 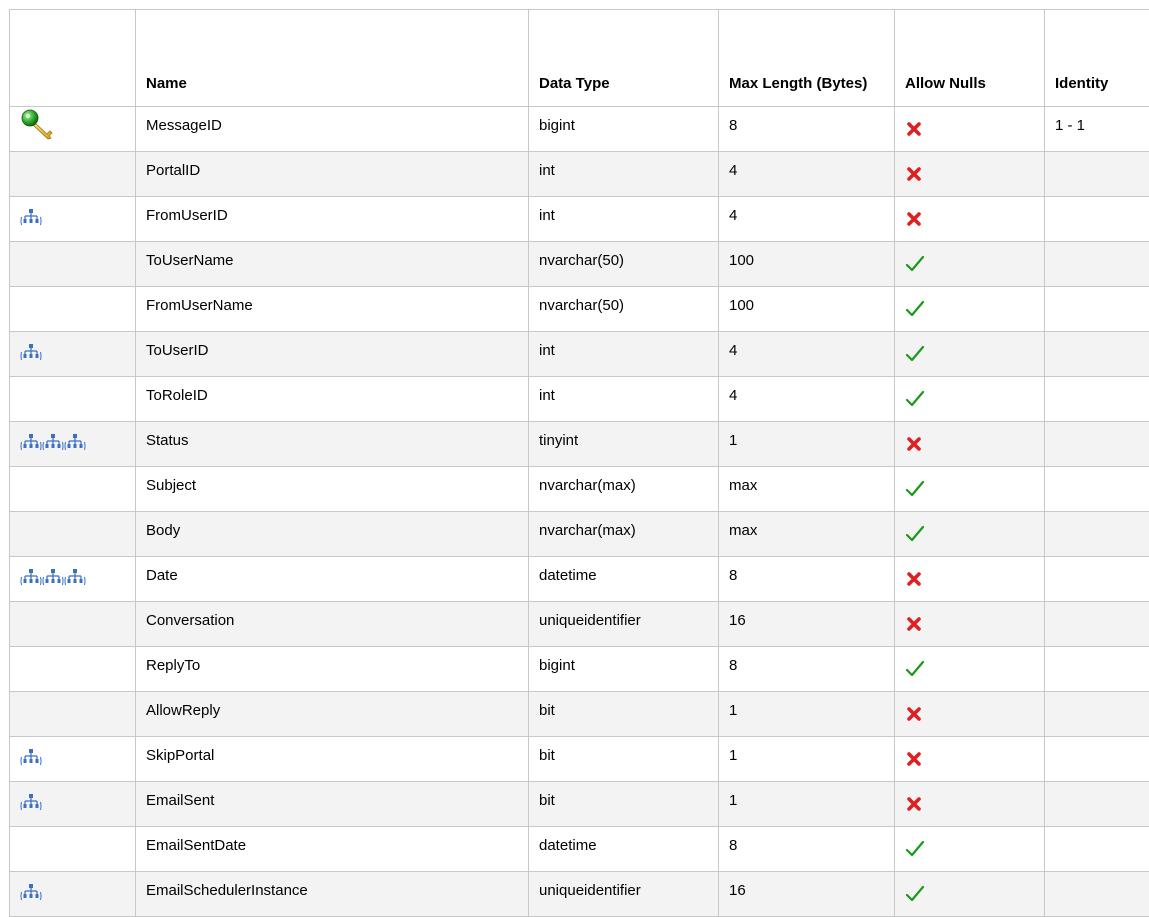 I want to click on header-data-type: Data Type, so click(x=624, y=58).